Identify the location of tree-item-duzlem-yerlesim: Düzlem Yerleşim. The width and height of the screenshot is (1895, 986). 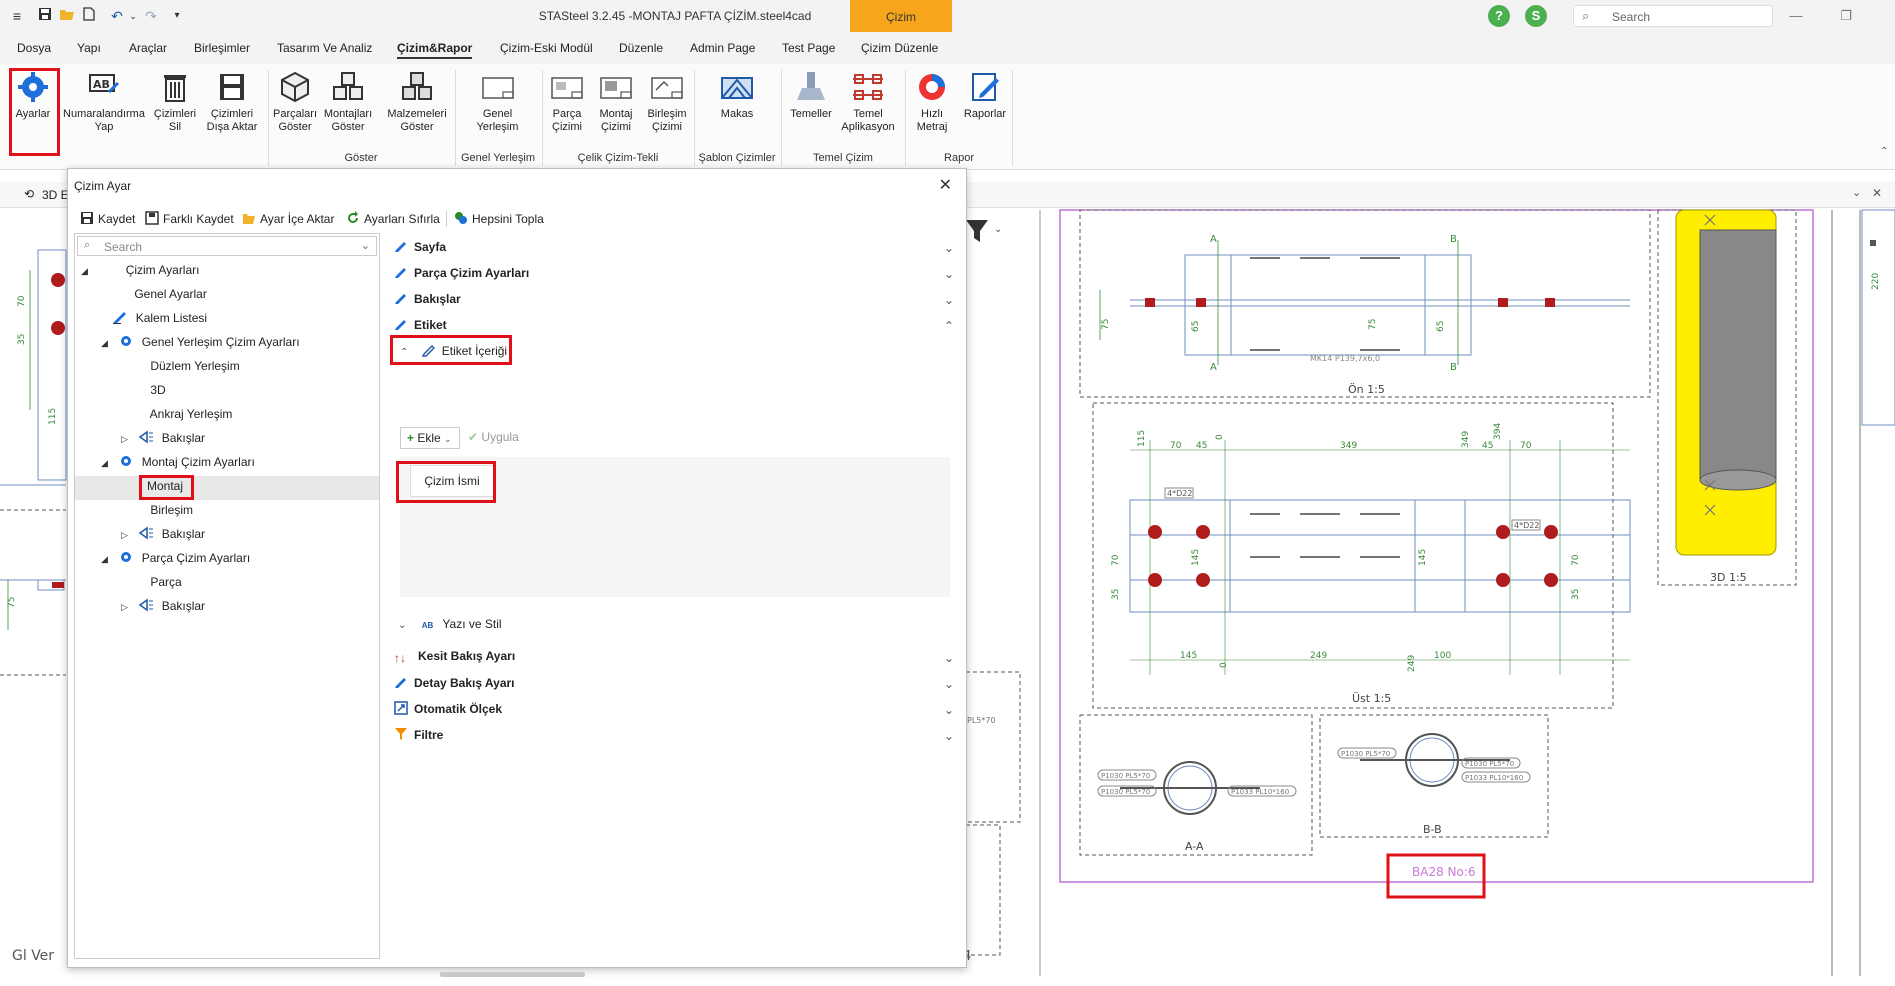
(180, 368).